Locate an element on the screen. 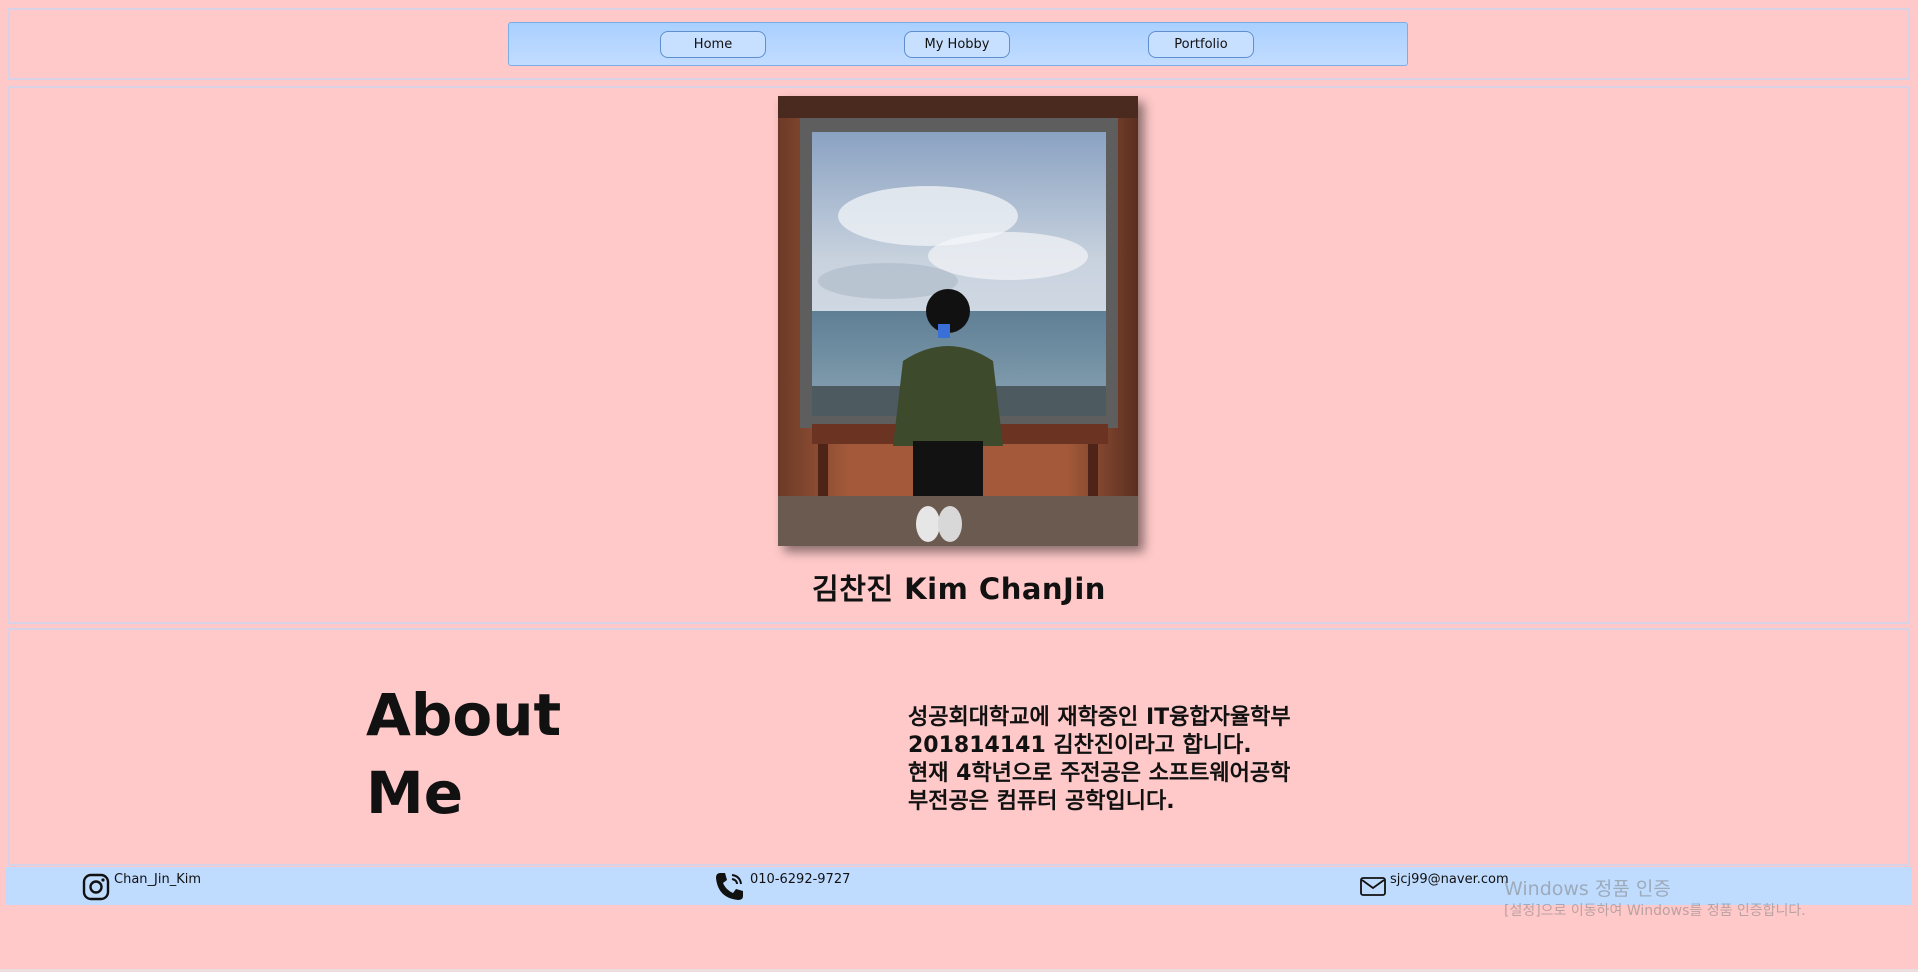 Image resolution: width=1918 pixels, height=972 pixels. instagram-icon is located at coordinates (96, 887).